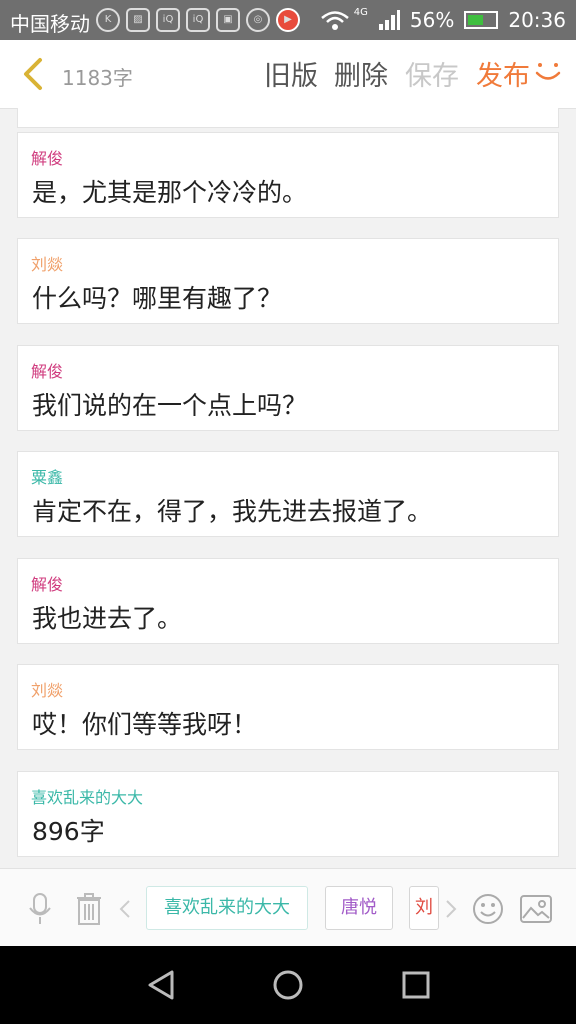 The height and width of the screenshot is (1024, 576). What do you see at coordinates (107, 618) in the screenshot?
I see `message-text: 我也进去了。` at bounding box center [107, 618].